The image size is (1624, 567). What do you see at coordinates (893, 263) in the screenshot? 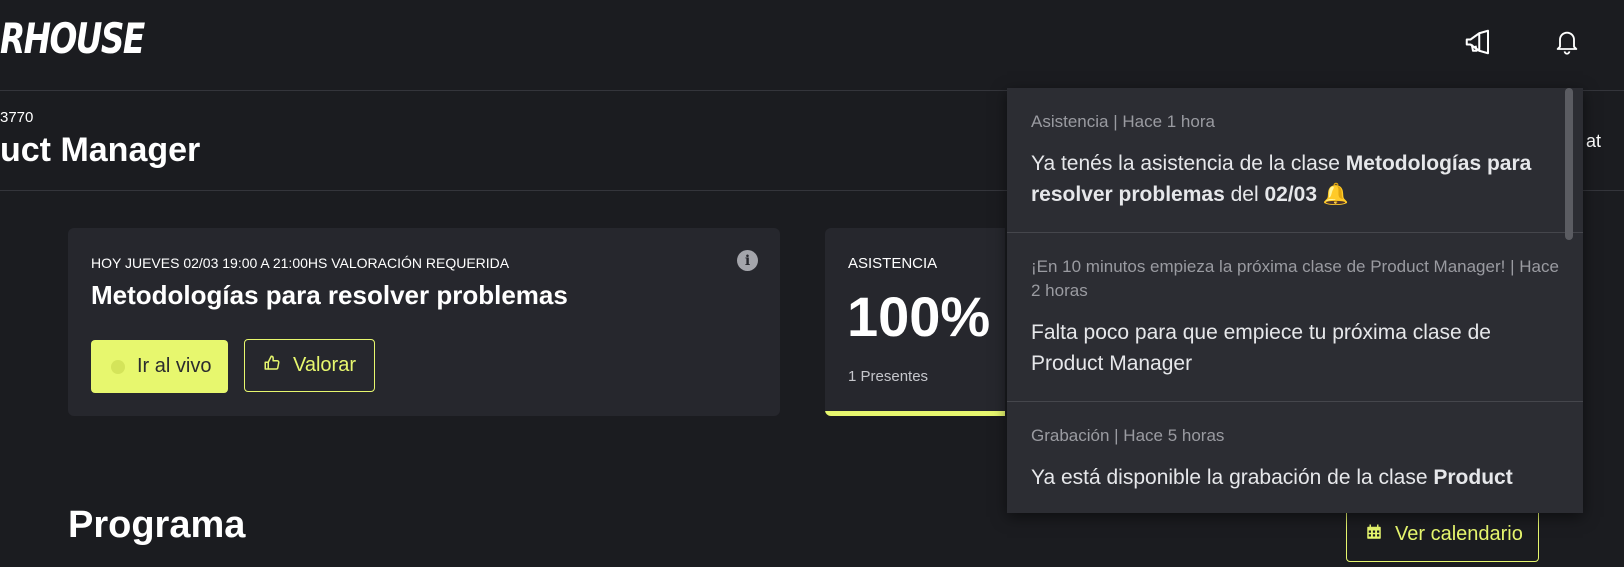
I see `attendance-label: ASISTENCIA` at bounding box center [893, 263].